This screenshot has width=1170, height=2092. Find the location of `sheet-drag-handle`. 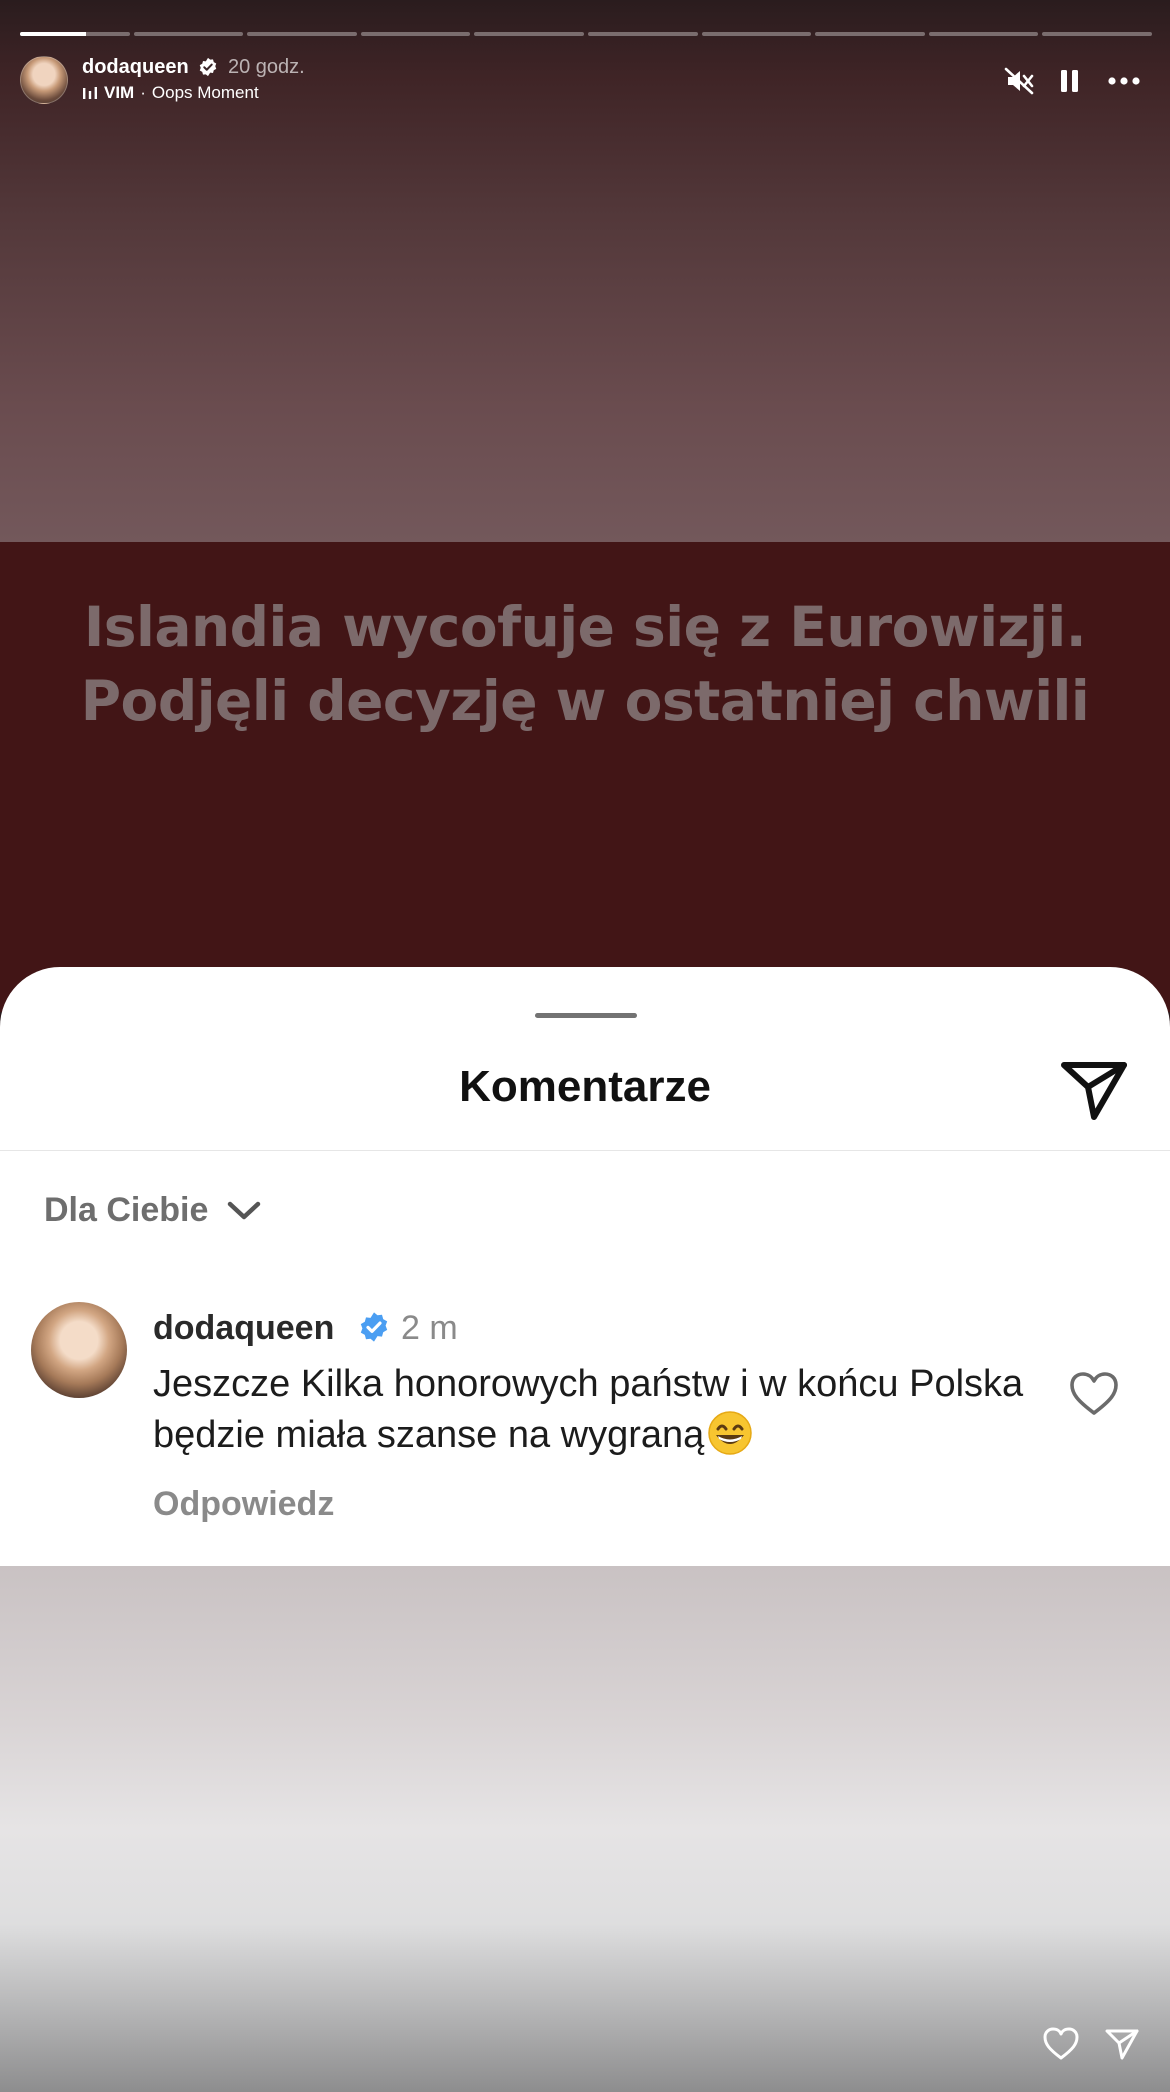

sheet-drag-handle is located at coordinates (586, 1015).